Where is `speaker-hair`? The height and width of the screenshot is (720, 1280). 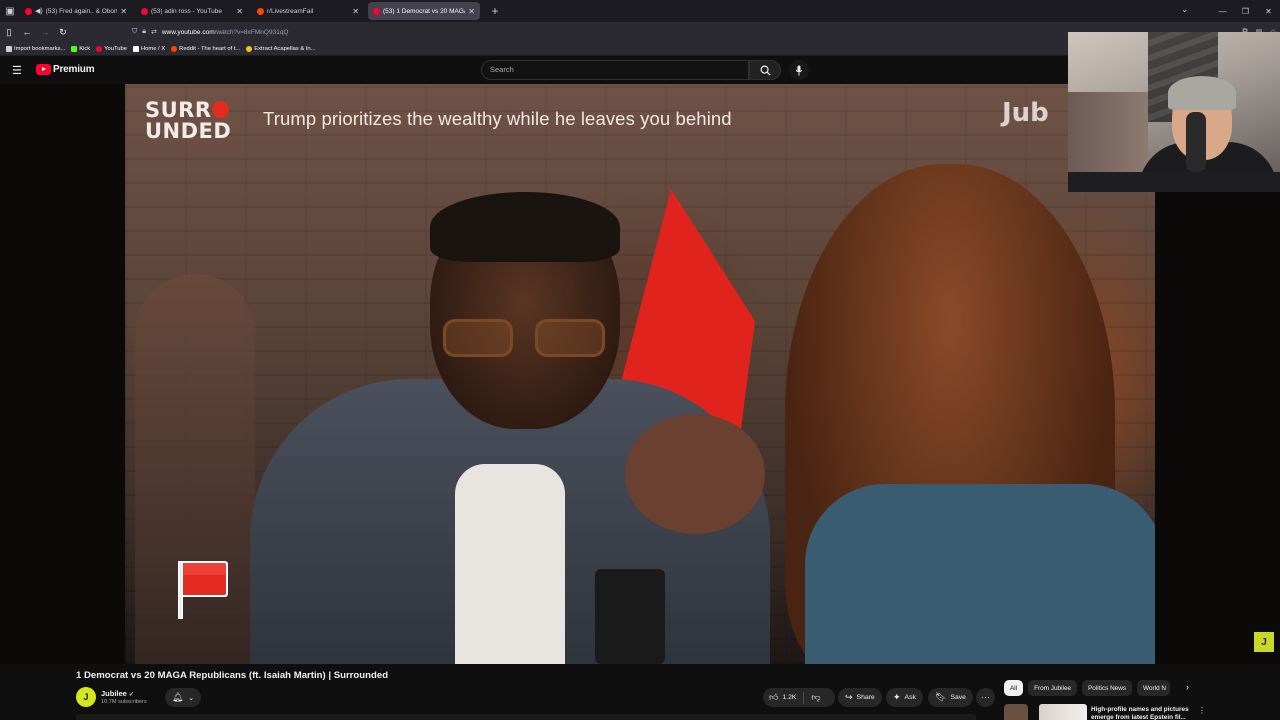
speaker-hair is located at coordinates (525, 227).